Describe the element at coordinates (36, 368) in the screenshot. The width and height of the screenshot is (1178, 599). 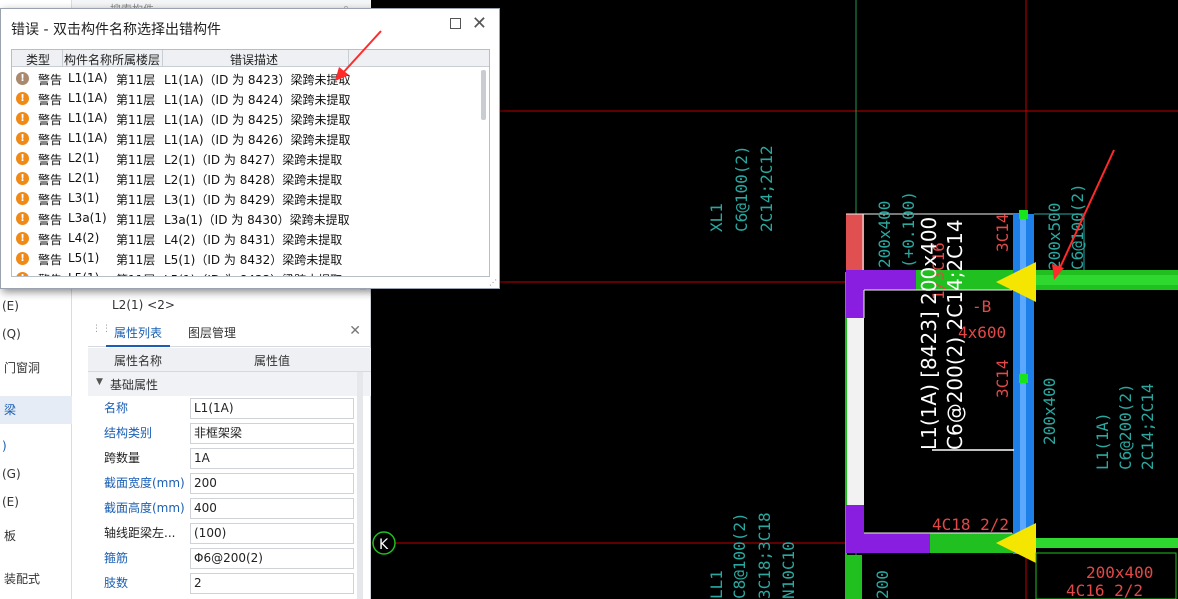
I see `nav-item: 门窗洞` at that location.